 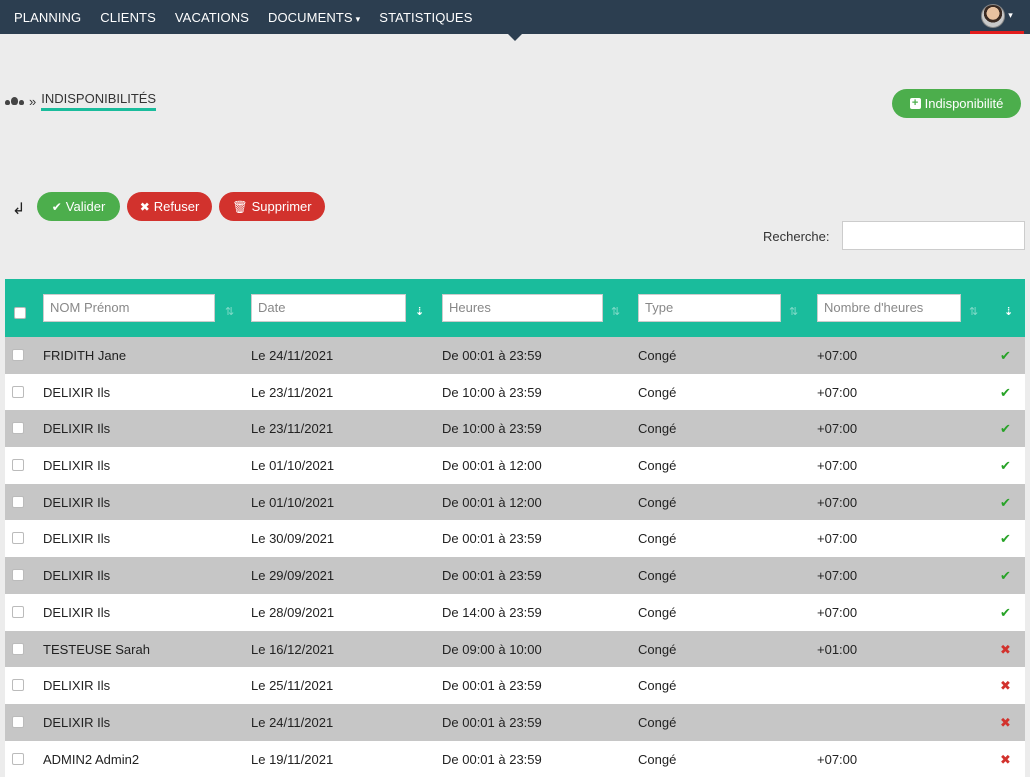 What do you see at coordinates (293, 539) in the screenshot?
I see `cell-date: Le 30/09/2021` at bounding box center [293, 539].